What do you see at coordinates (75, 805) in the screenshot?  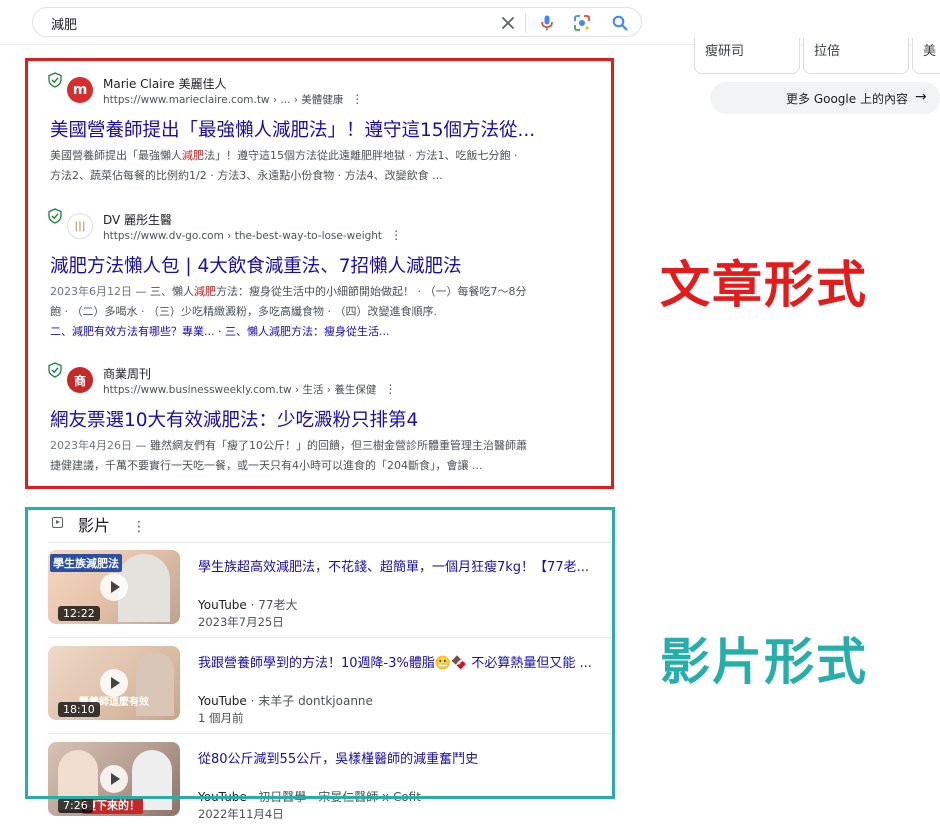 I see `video-duration: 7:26` at bounding box center [75, 805].